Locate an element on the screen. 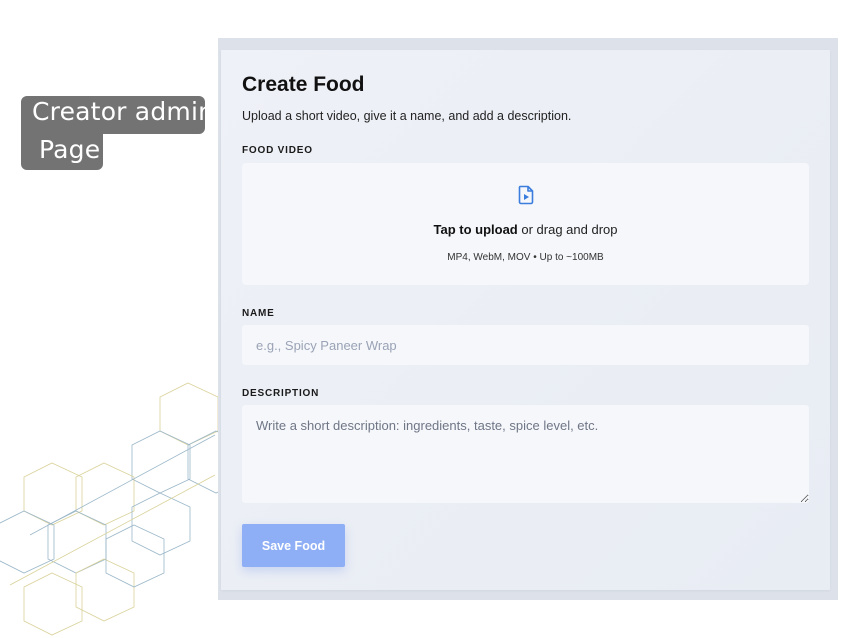 The height and width of the screenshot is (638, 850). hexagon-pattern-decoration is located at coordinates (112, 509).